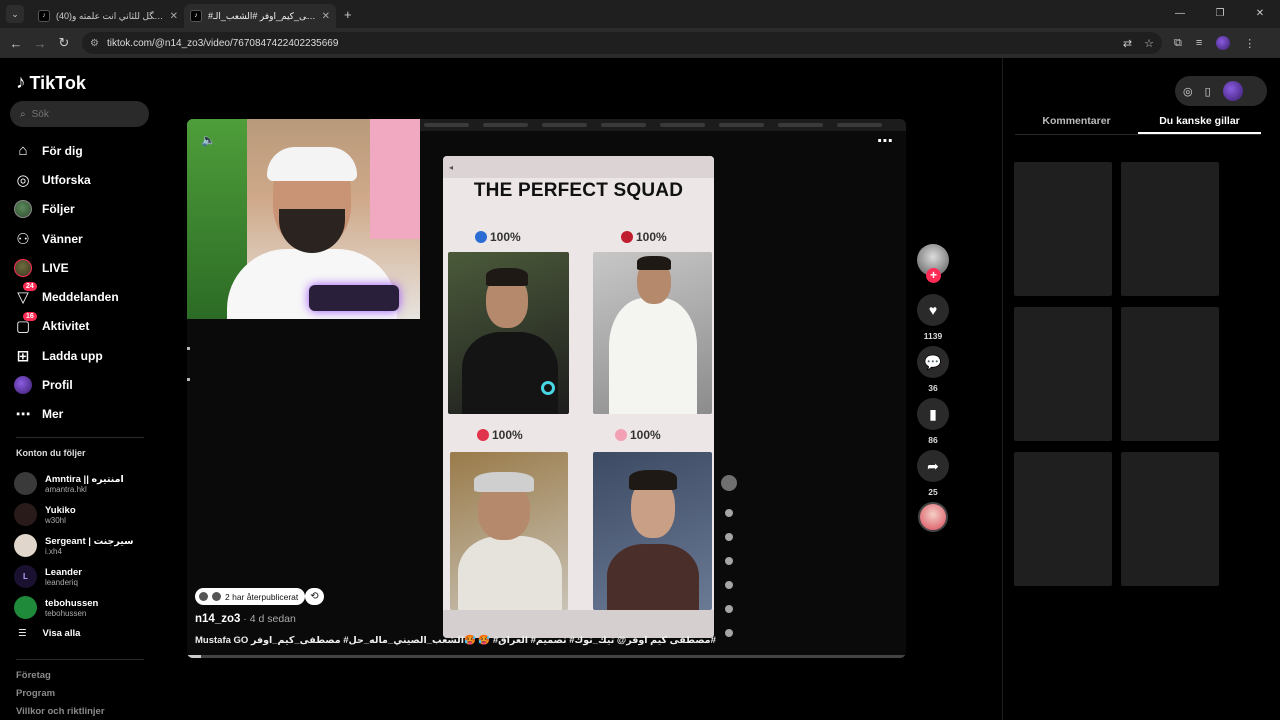 This screenshot has height=720, width=1280. I want to click on volume-icon: 🔈, so click(208, 140).